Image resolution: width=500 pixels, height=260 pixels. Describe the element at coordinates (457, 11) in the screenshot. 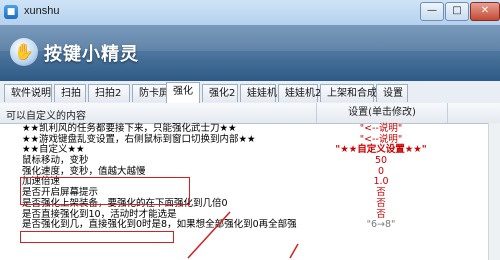

I see `maximize-button: □` at that location.